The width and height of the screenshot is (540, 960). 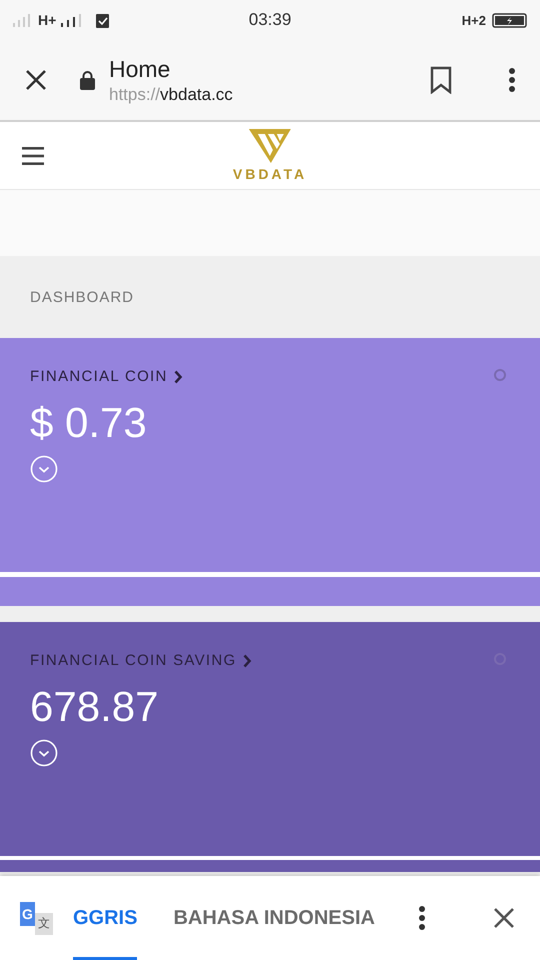 What do you see at coordinates (33, 155) in the screenshot?
I see `menu-button` at bounding box center [33, 155].